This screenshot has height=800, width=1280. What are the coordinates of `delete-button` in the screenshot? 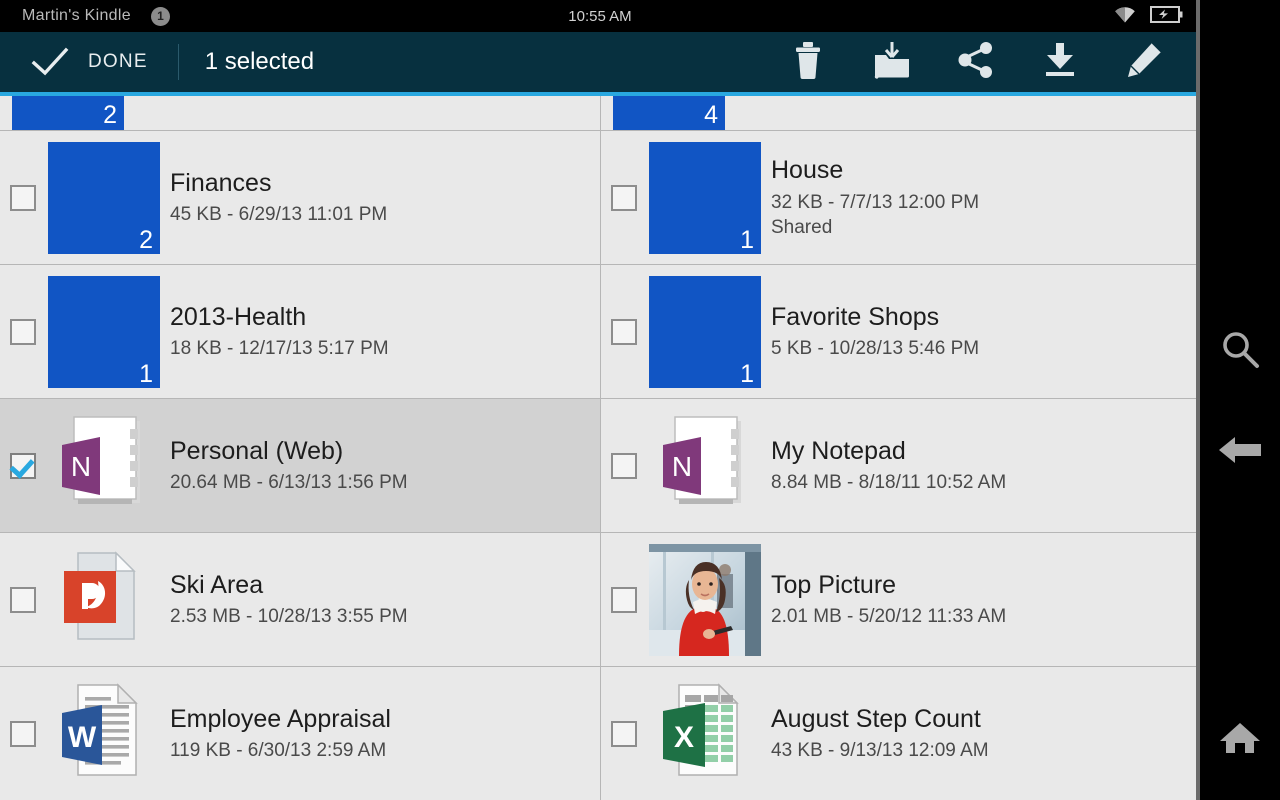 It's located at (808, 62).